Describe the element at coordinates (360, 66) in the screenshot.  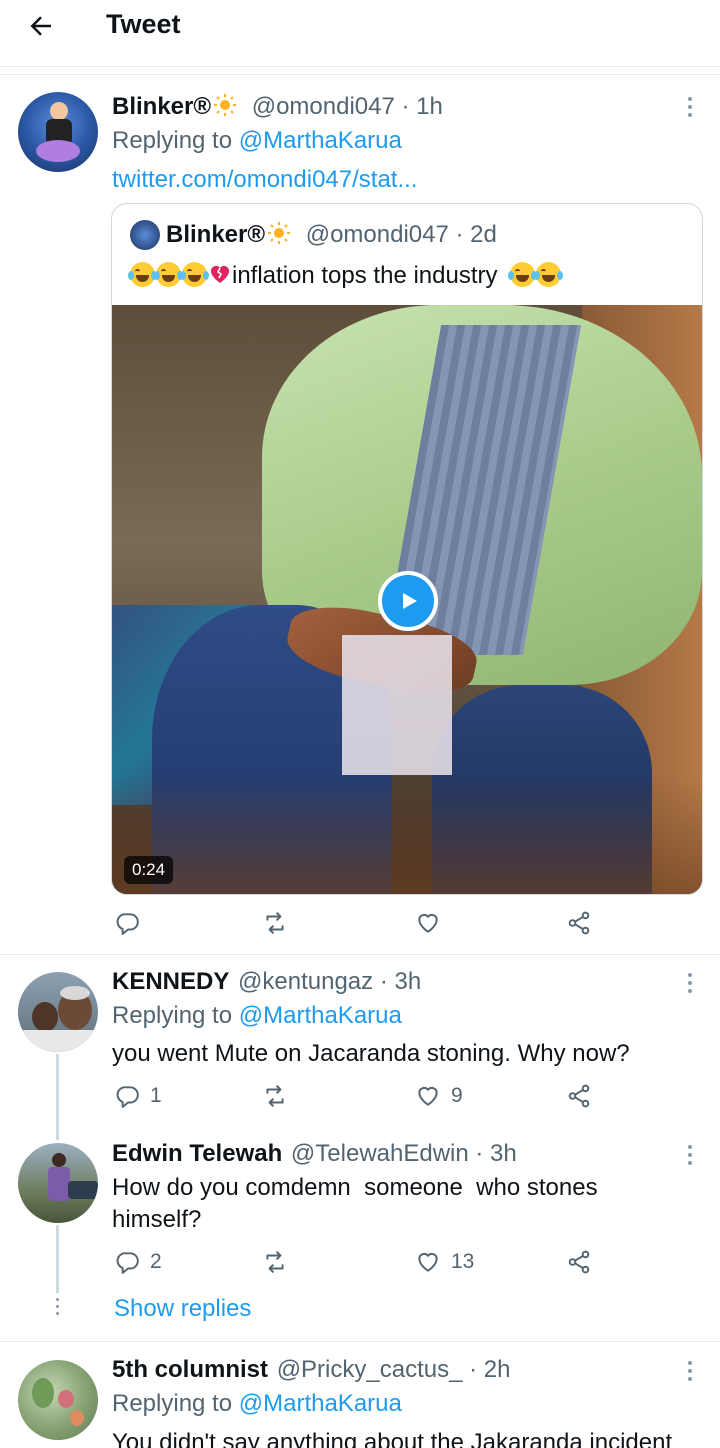
I see `header-divider` at that location.